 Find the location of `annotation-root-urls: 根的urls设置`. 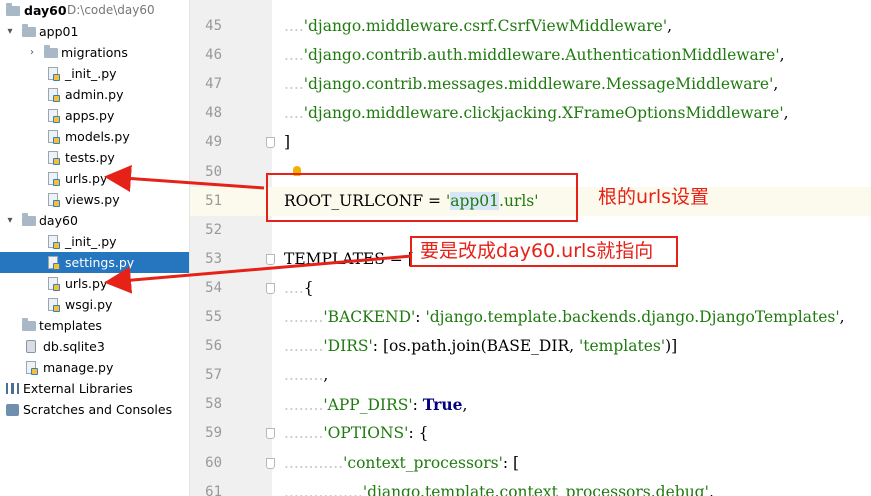

annotation-root-urls: 根的urls设置 is located at coordinates (654, 197).